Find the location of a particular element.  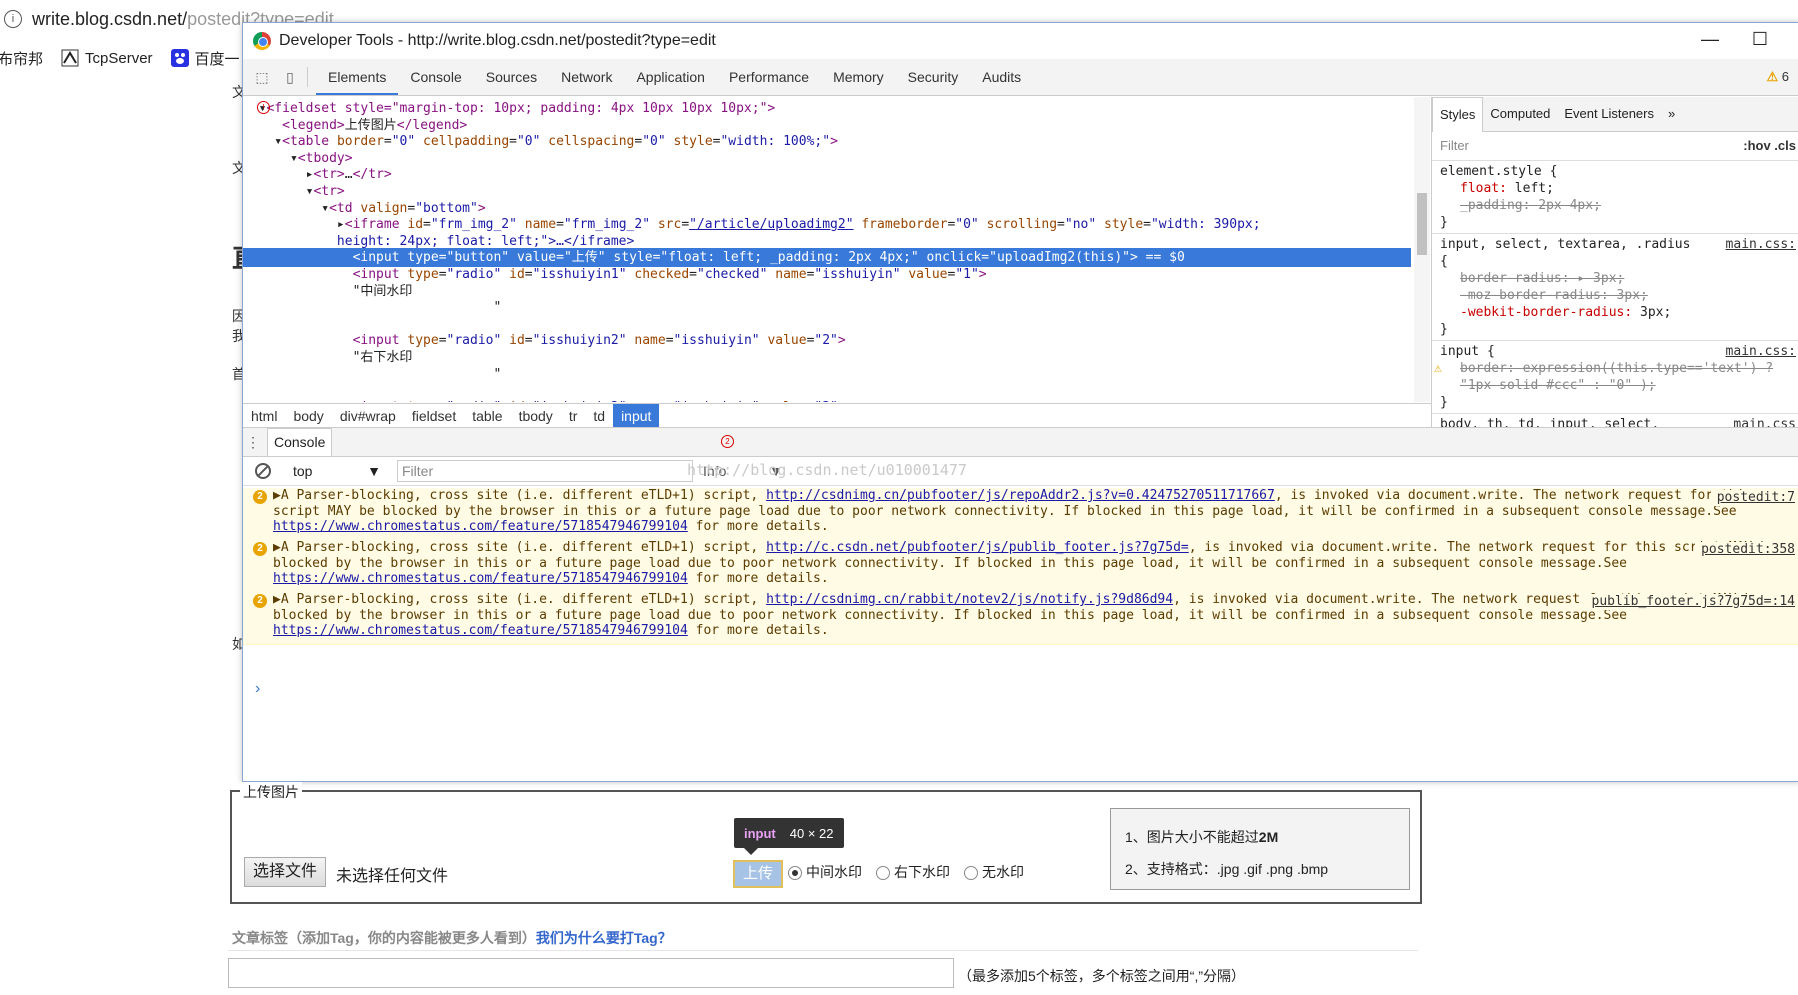

tab-elements: Elements is located at coordinates (357, 77).